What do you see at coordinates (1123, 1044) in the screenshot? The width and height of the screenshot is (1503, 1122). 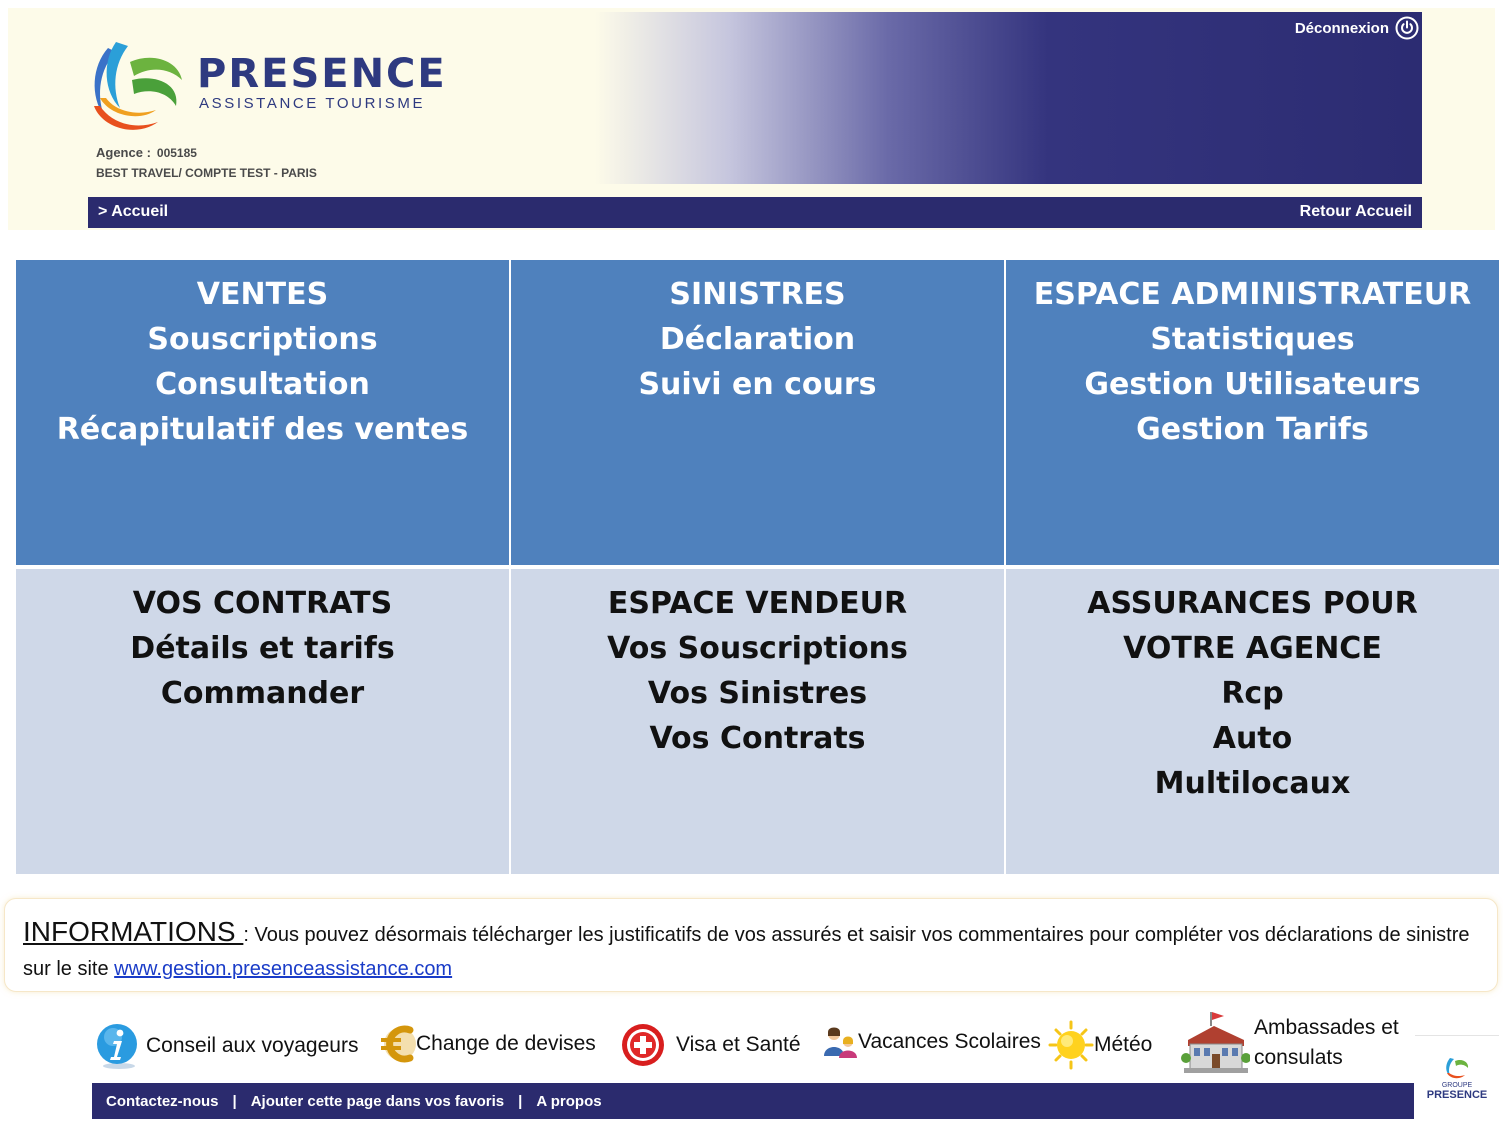 I see `tool-meteo-label: Météo` at bounding box center [1123, 1044].